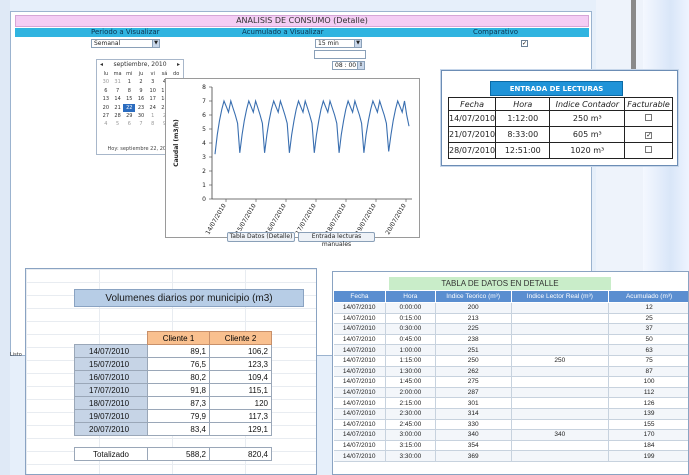 The height and width of the screenshot is (475, 689). I want to click on table-row: 14/07/2010 1:30:00 262 87, so click(510, 372).